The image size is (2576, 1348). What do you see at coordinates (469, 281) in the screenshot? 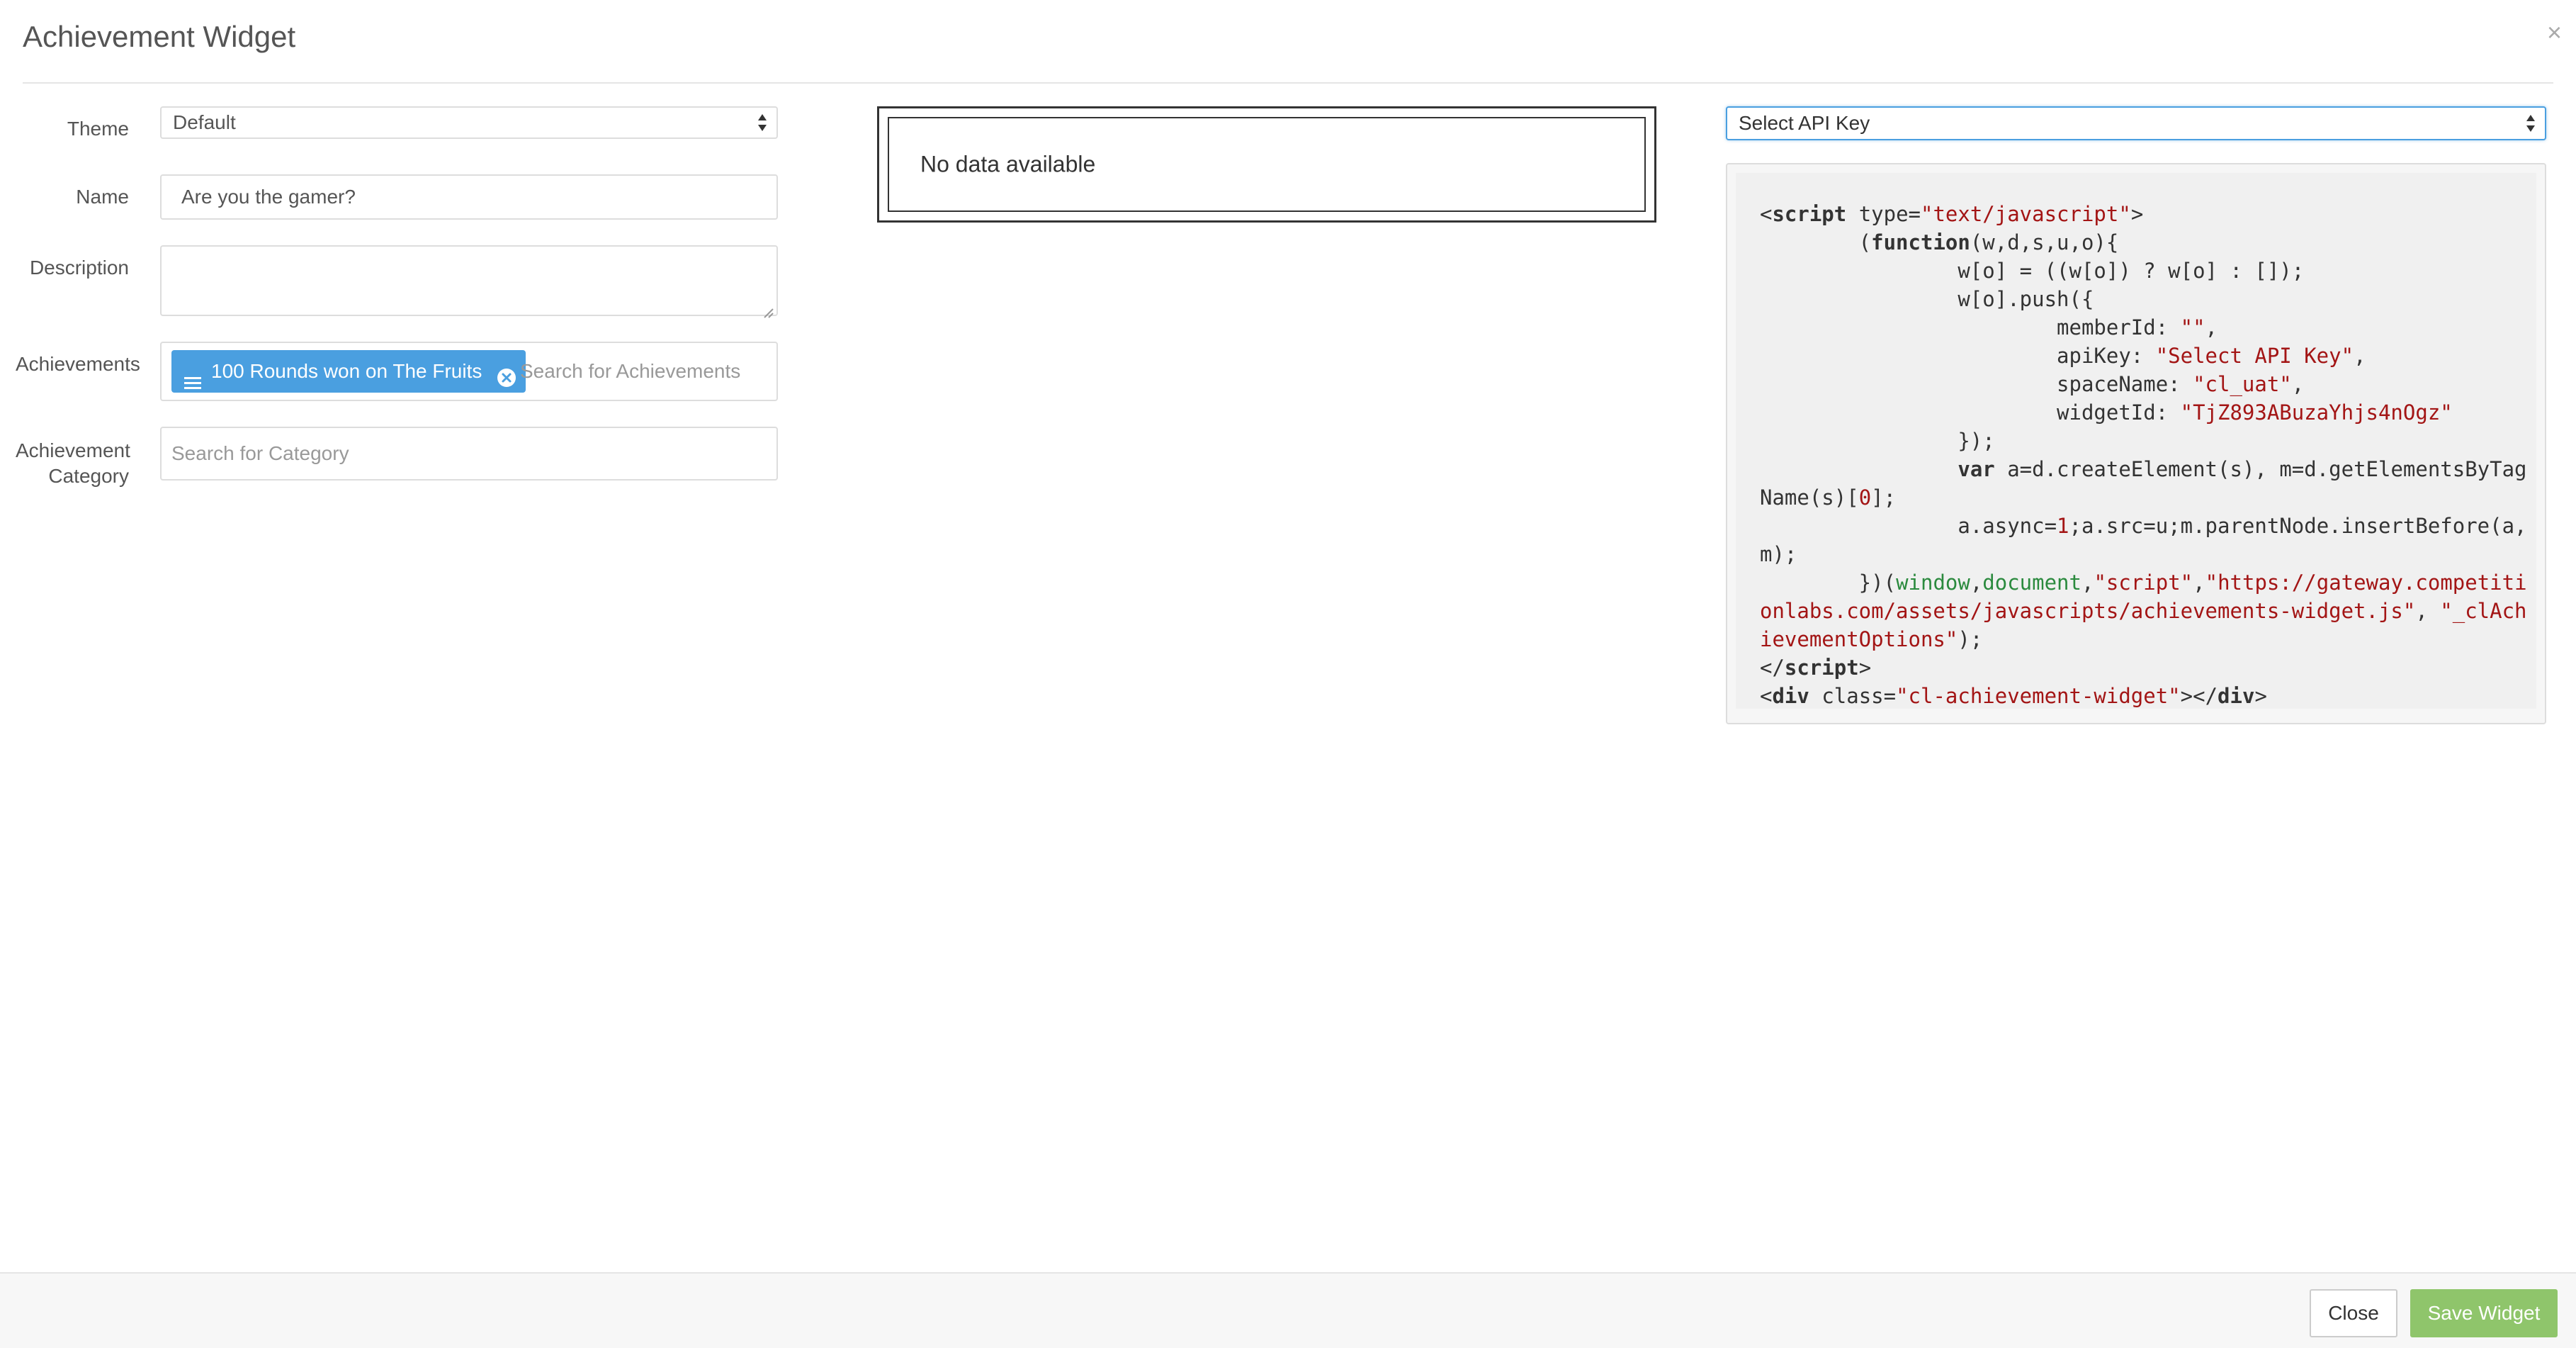
I see `description-textarea` at bounding box center [469, 281].